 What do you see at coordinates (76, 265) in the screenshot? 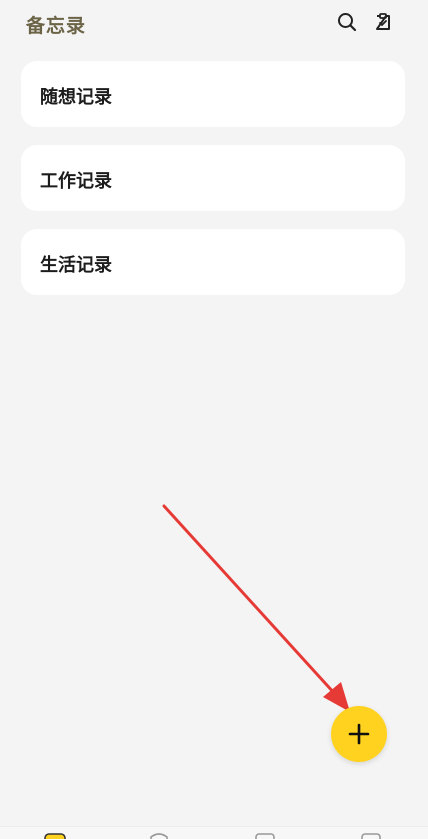
I see `category-label: 生活记录` at bounding box center [76, 265].